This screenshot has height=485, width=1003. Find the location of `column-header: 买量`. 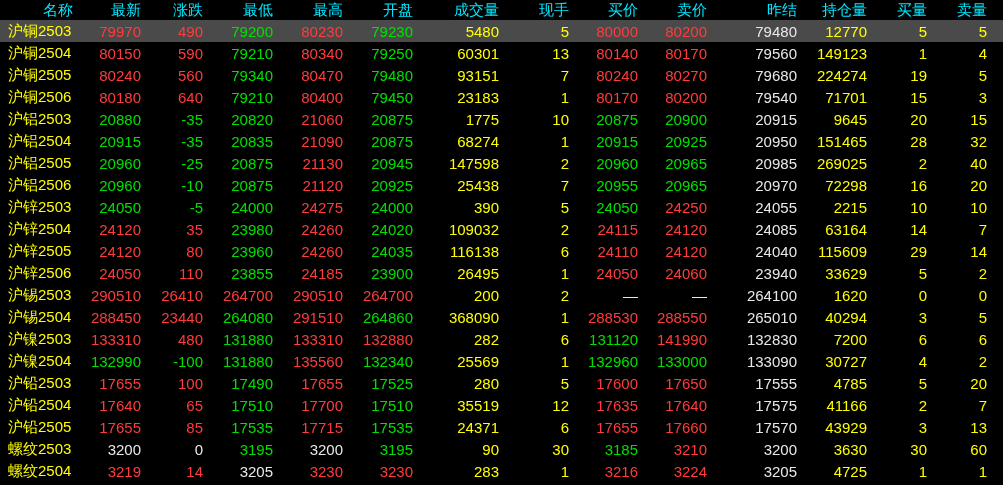

column-header: 买量 is located at coordinates (912, 10).